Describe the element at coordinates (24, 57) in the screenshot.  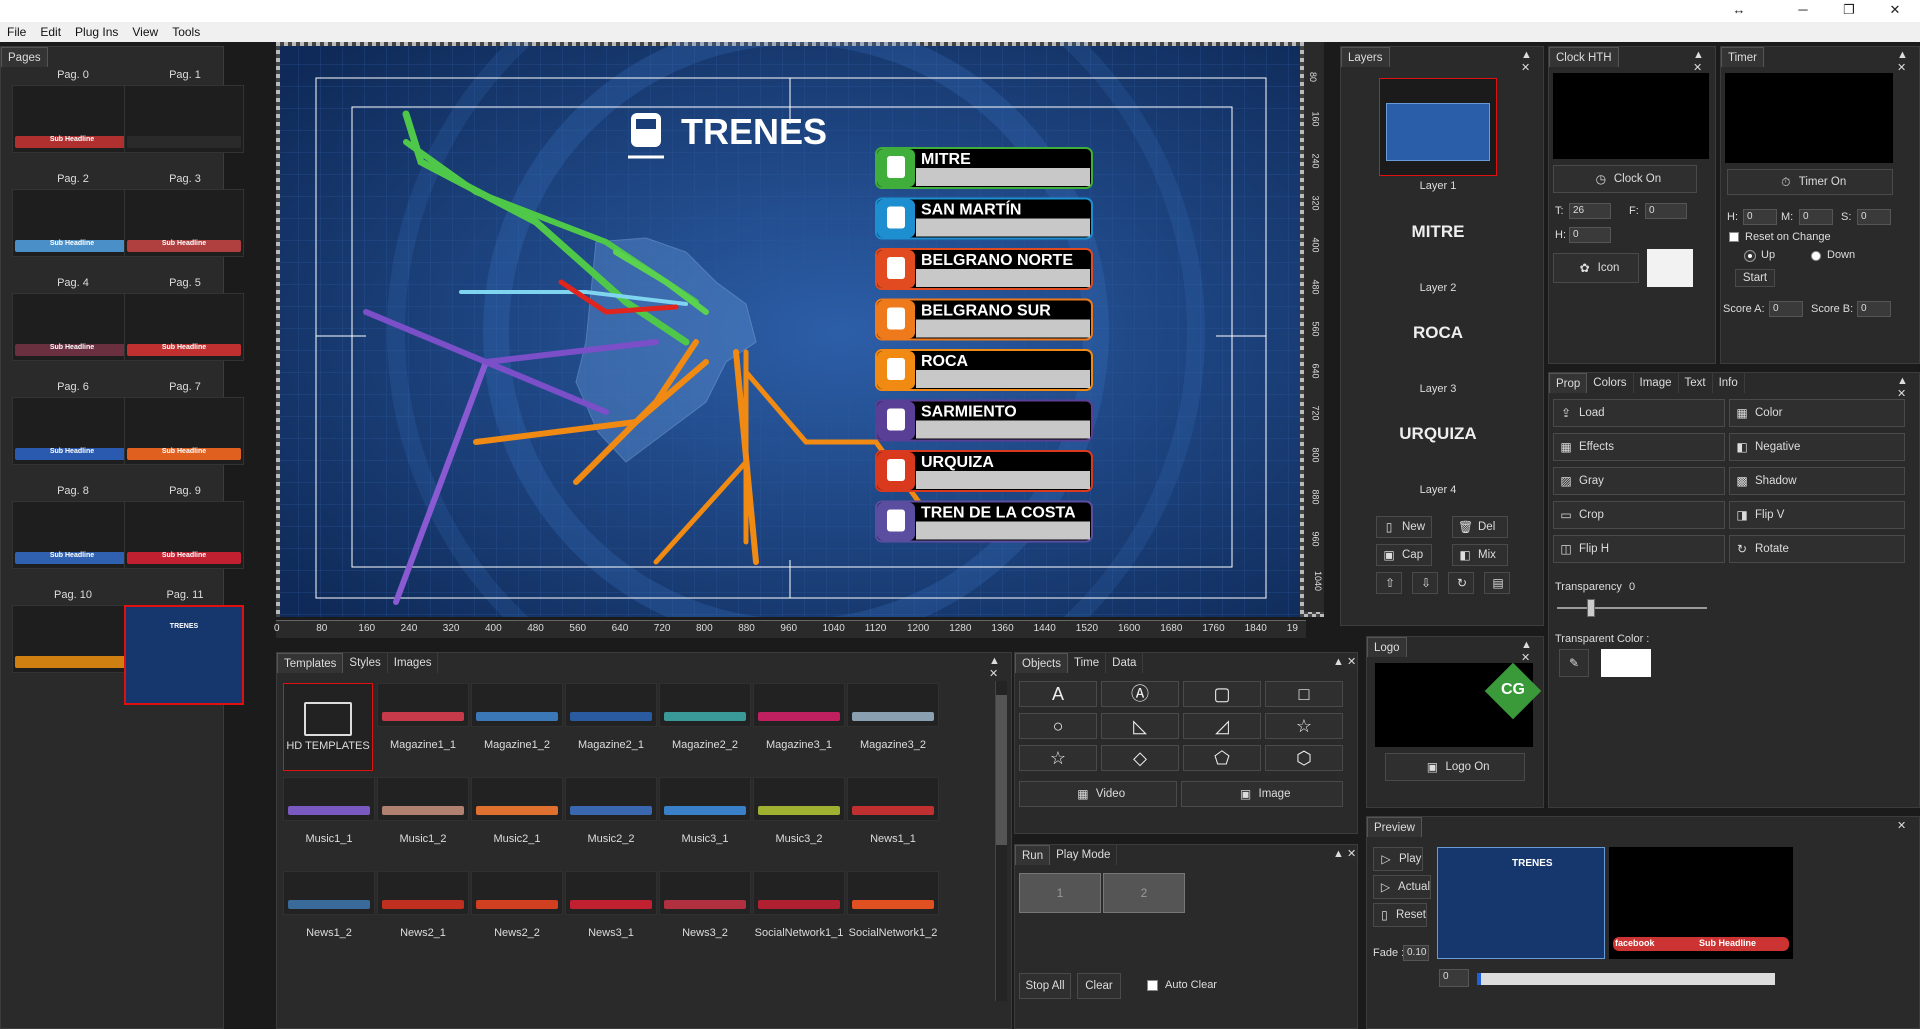
I see `tab-pages: Pages` at that location.